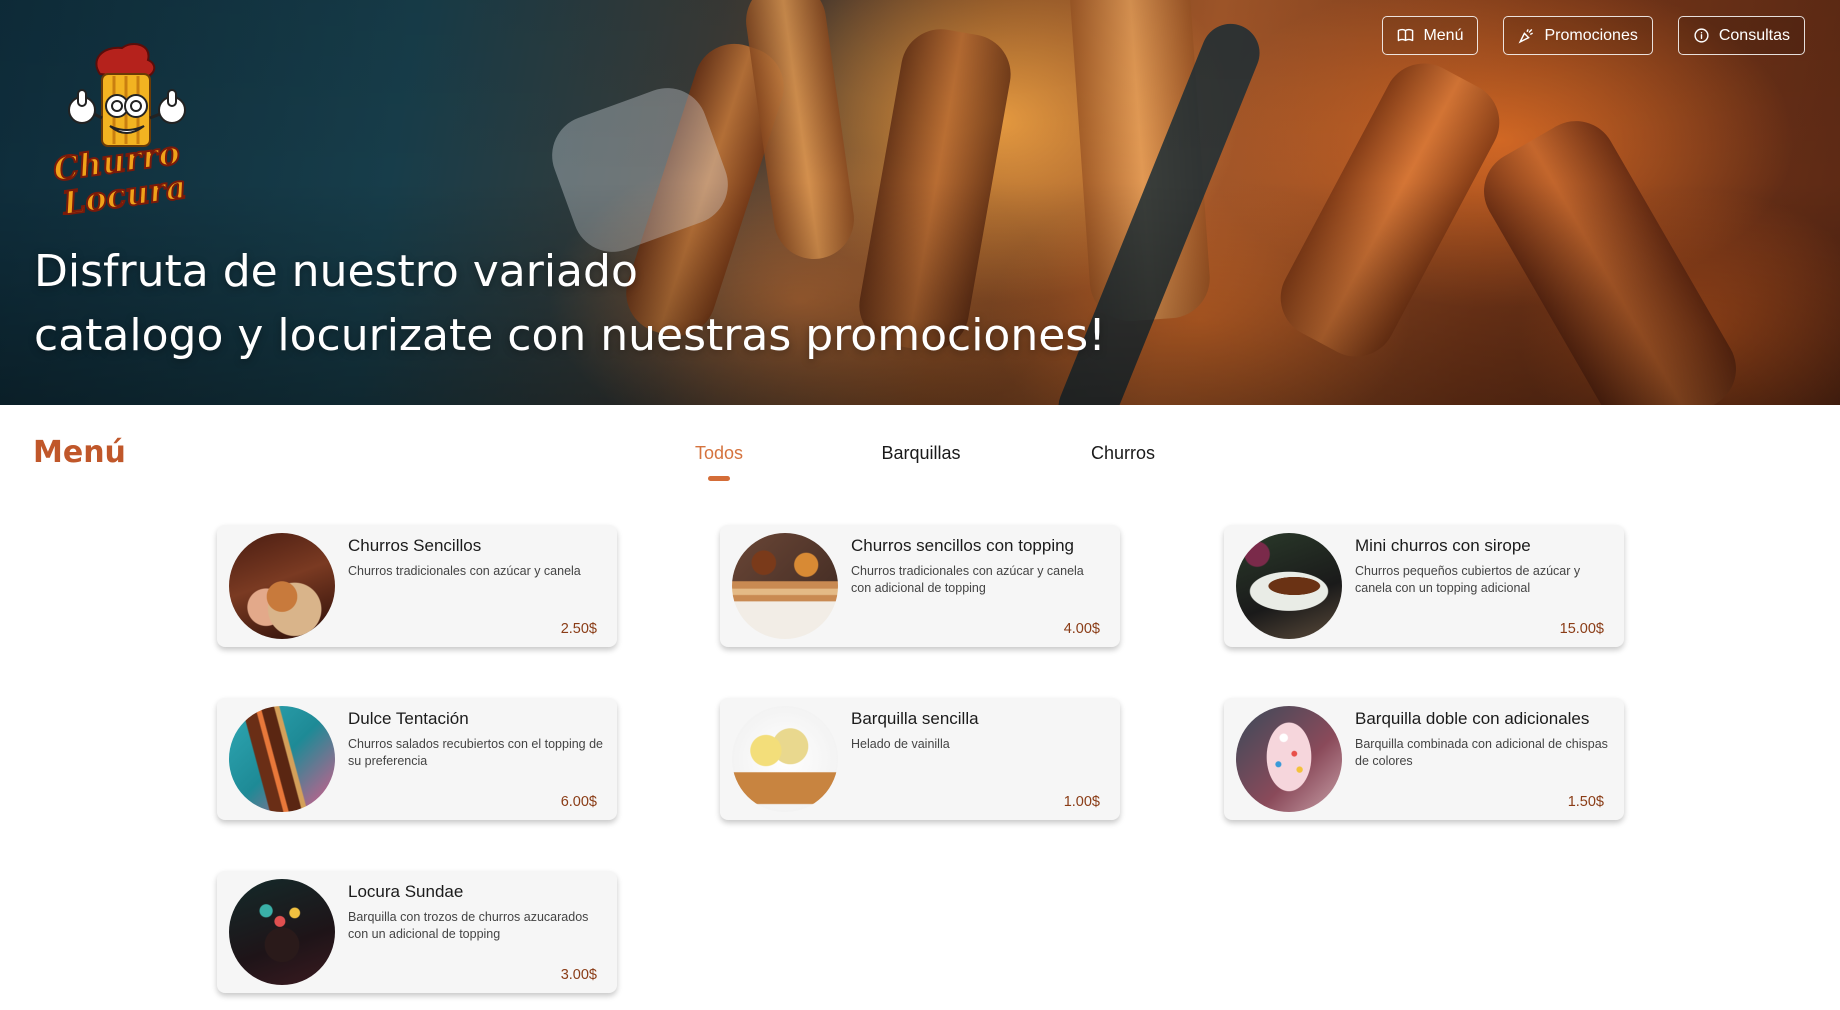 Image resolution: width=1840 pixels, height=1010 pixels. What do you see at coordinates (1591, 35) in the screenshot?
I see `nav-promociones-label: Promociones` at bounding box center [1591, 35].